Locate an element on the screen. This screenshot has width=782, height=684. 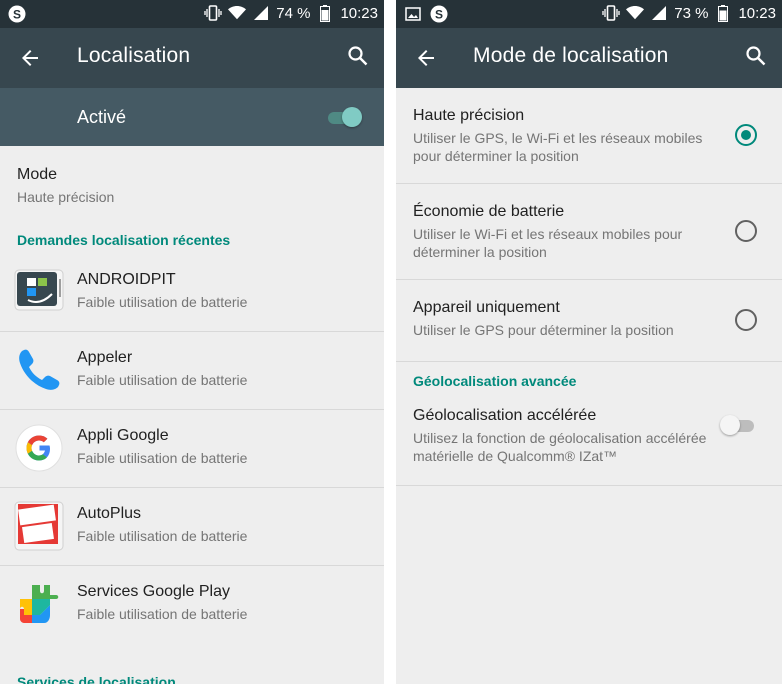
mode-setting: Mode Haute précision is located at coordinates (192, 185).